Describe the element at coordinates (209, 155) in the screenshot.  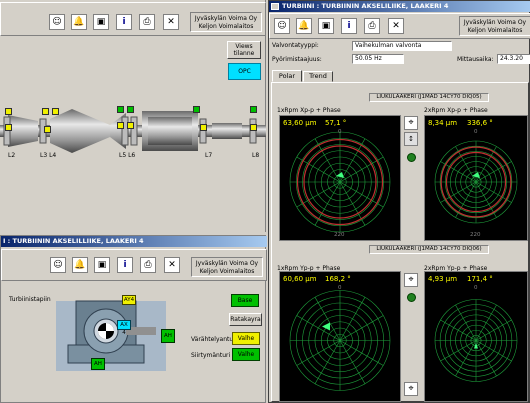
I see `bearing-label: L7` at that location.